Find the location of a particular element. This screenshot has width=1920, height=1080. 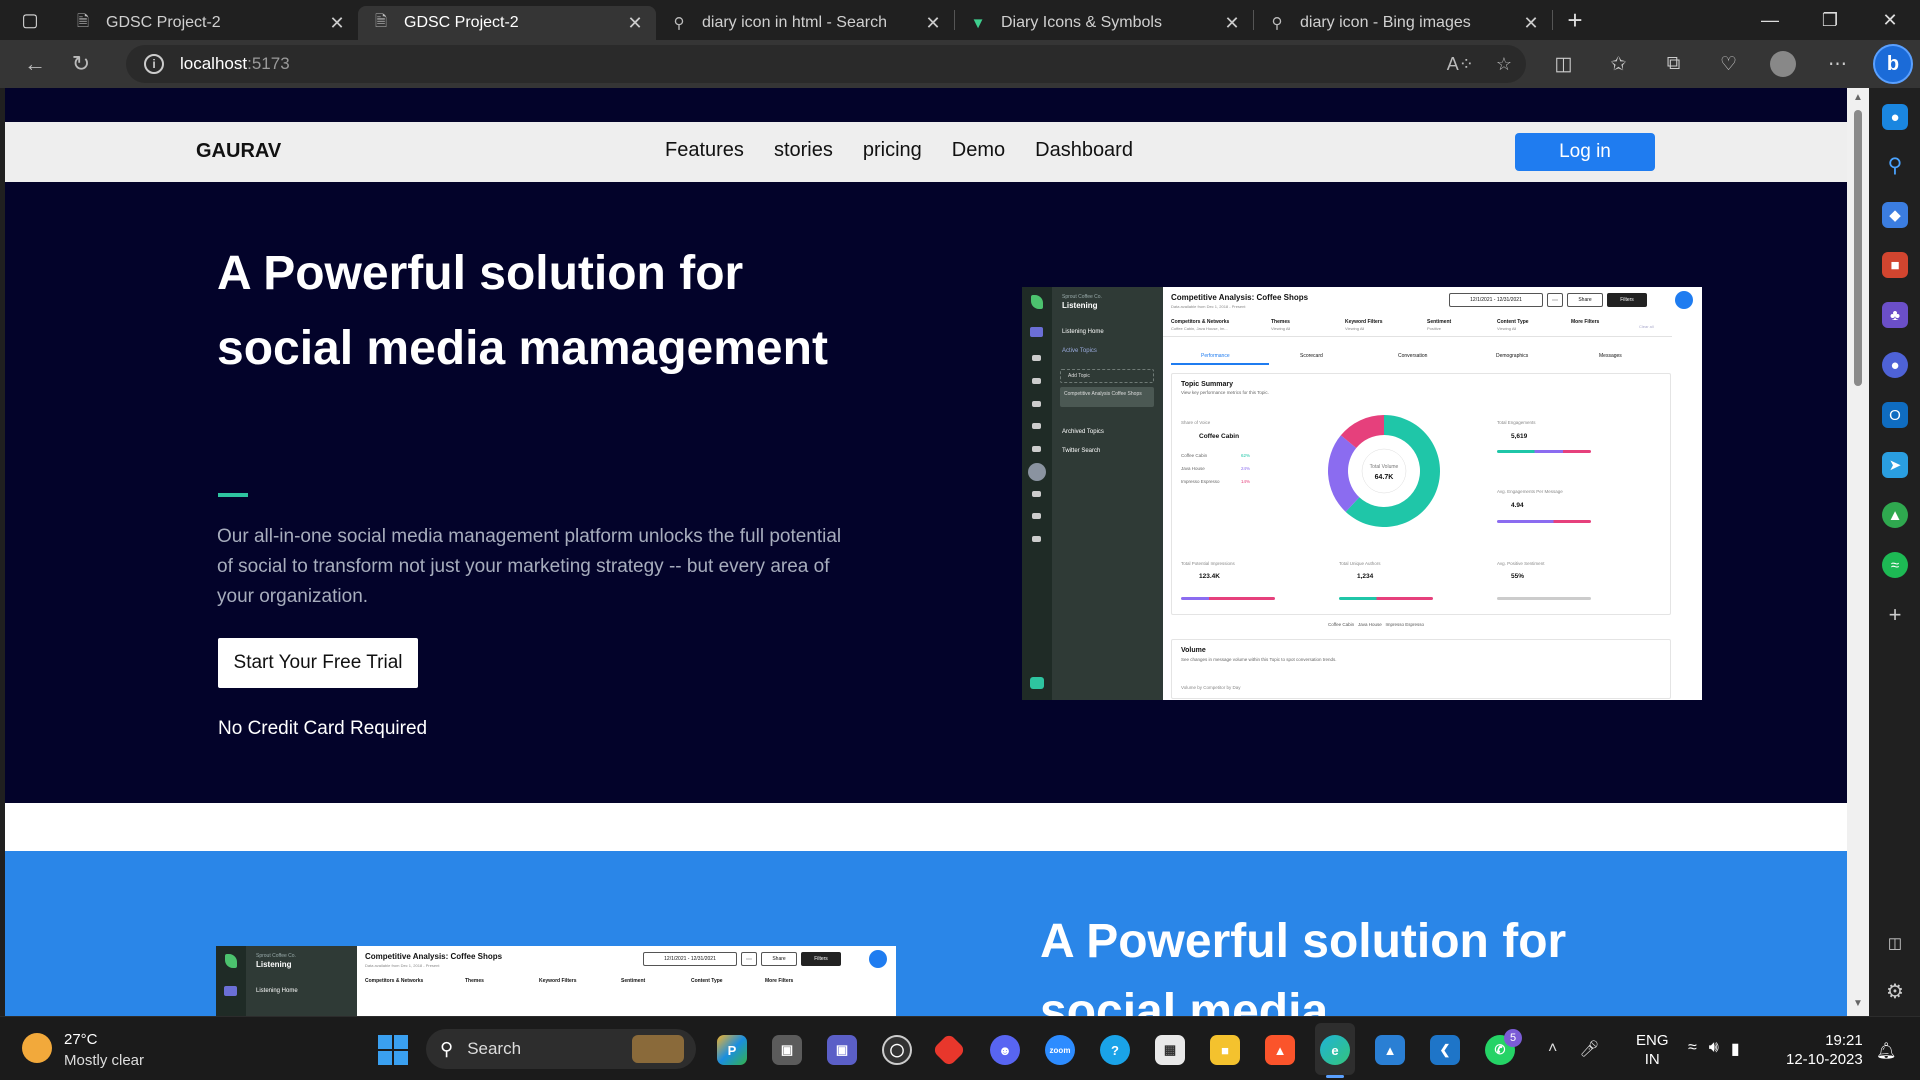

tab-actions-icon: ▢ is located at coordinates (30, 20).